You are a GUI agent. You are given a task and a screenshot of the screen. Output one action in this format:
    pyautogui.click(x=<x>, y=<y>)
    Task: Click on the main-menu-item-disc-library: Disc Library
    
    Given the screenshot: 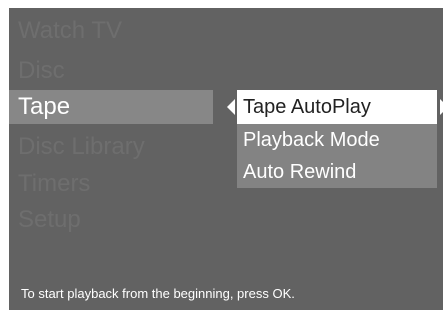 What is the action you would take?
    pyautogui.click(x=81, y=147)
    